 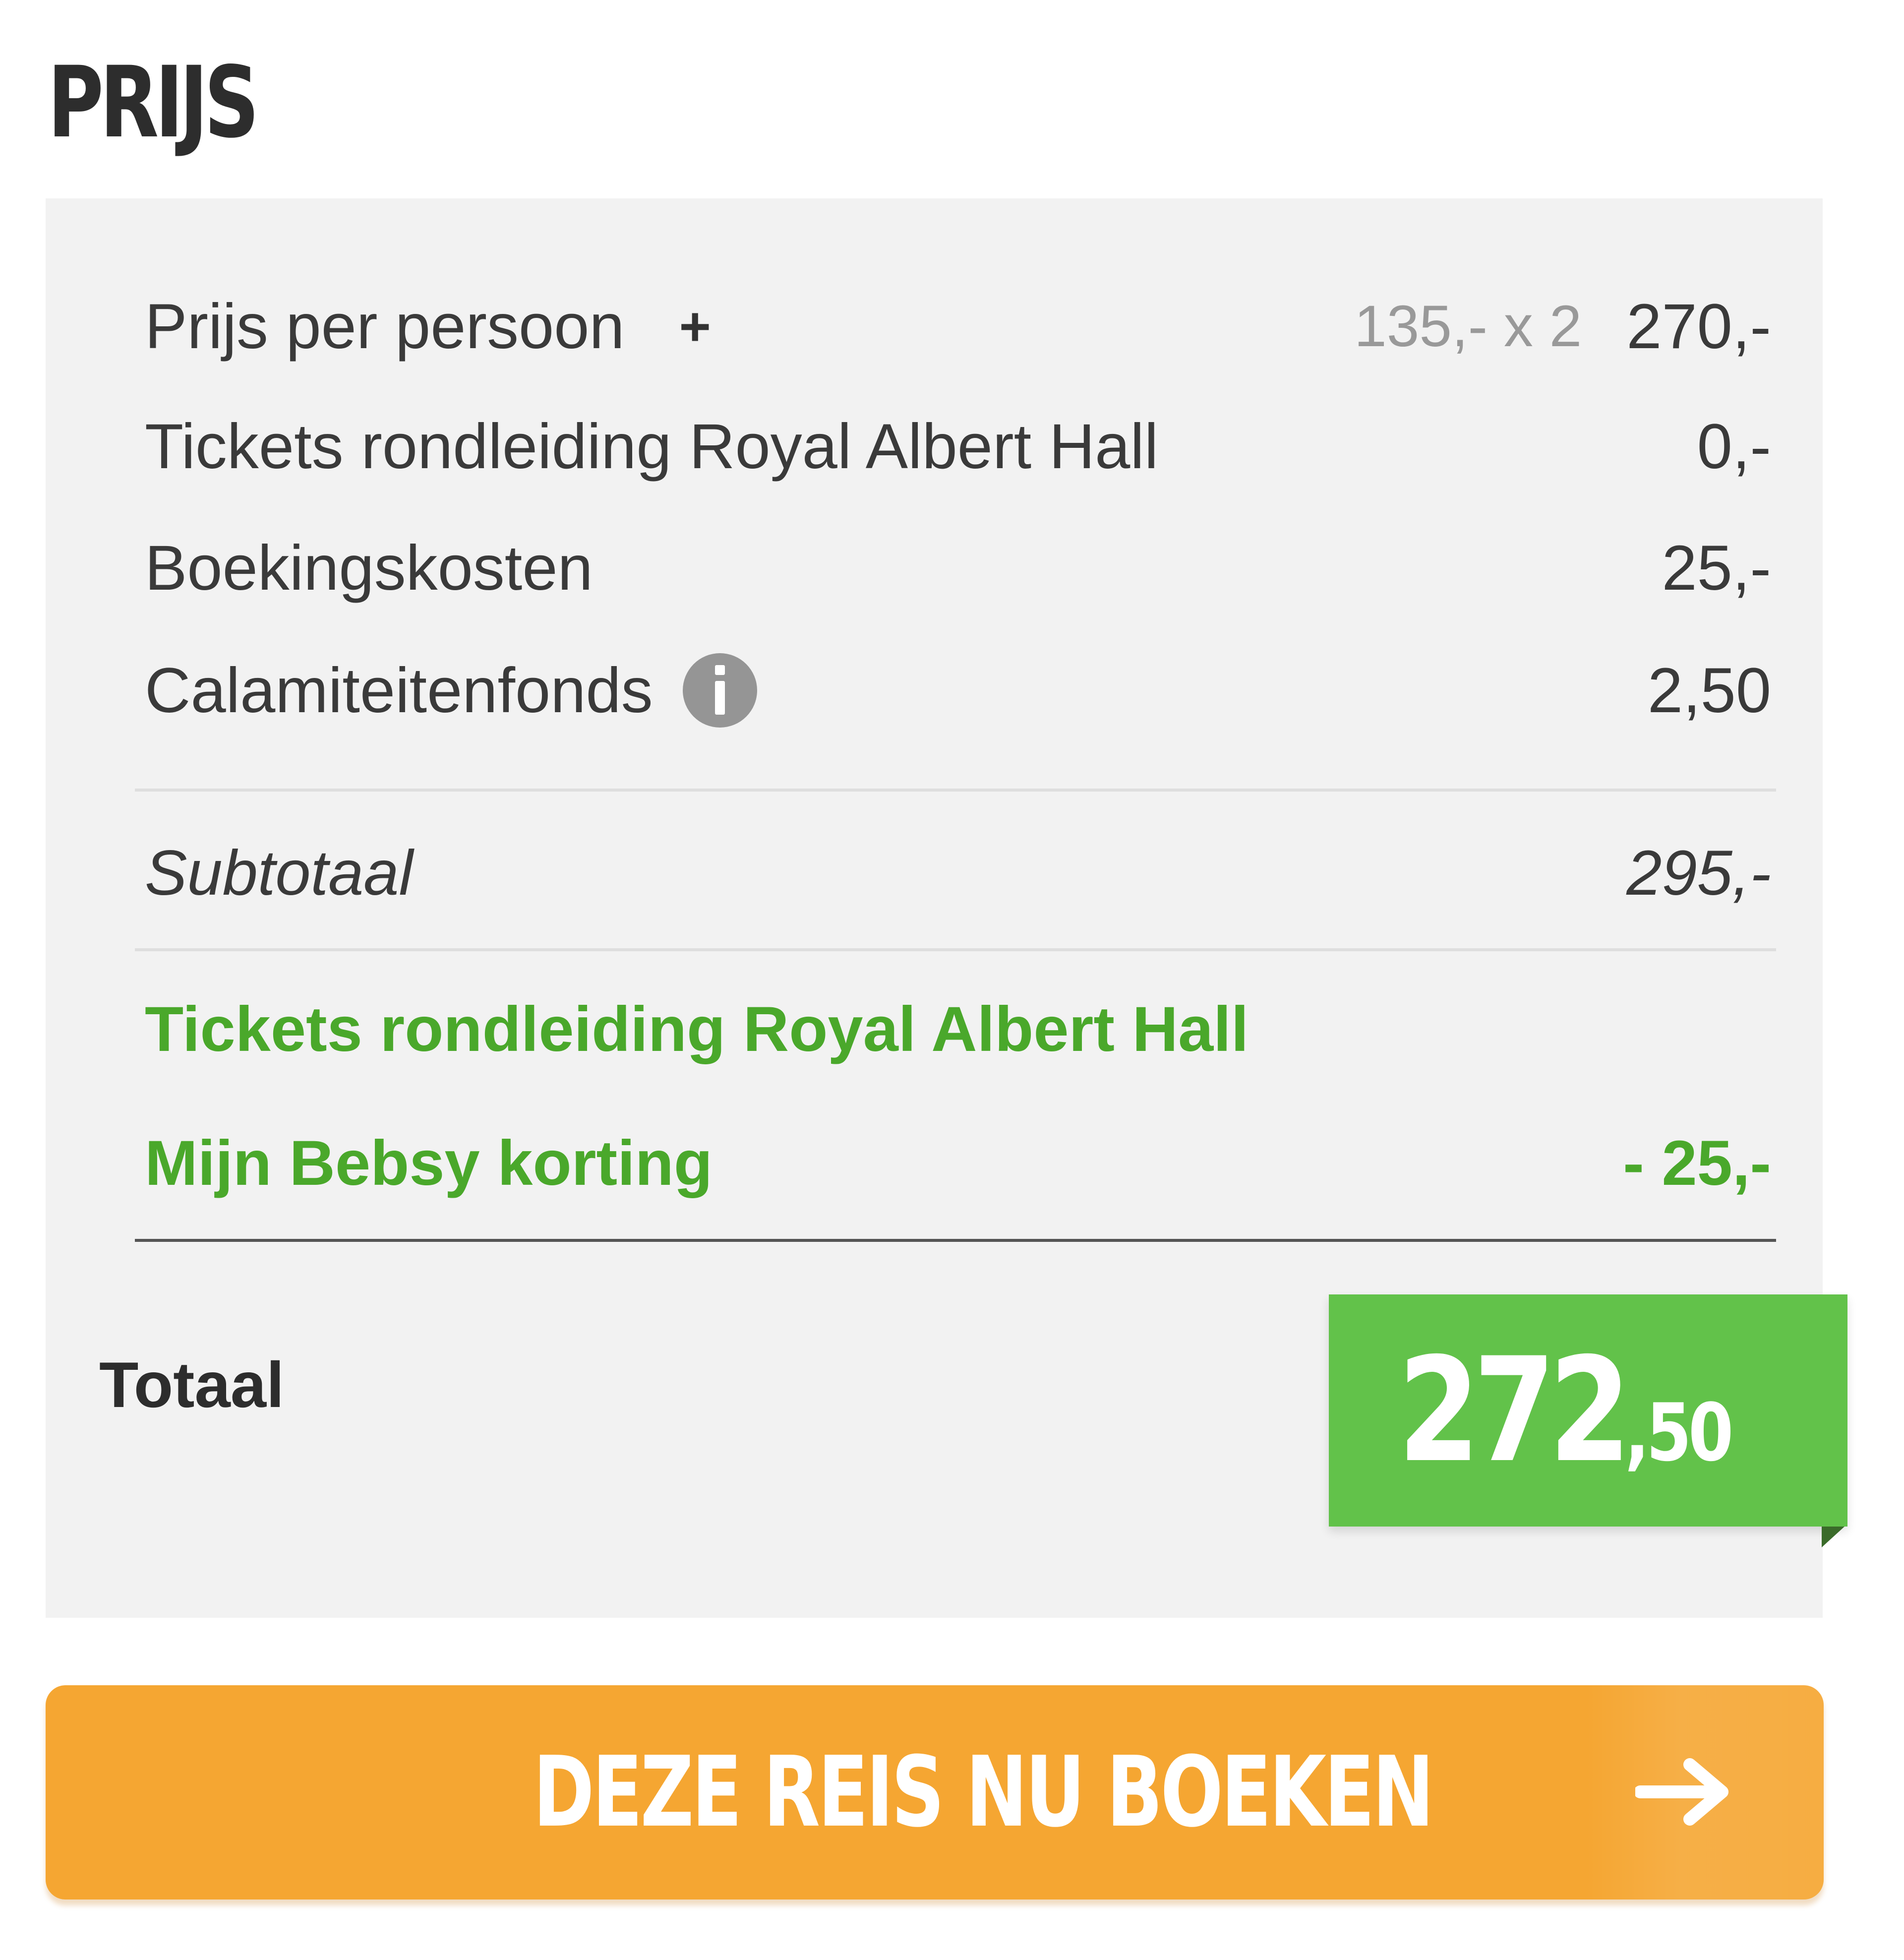 I want to click on total-price-fraction: ,50, so click(x=1678, y=1433).